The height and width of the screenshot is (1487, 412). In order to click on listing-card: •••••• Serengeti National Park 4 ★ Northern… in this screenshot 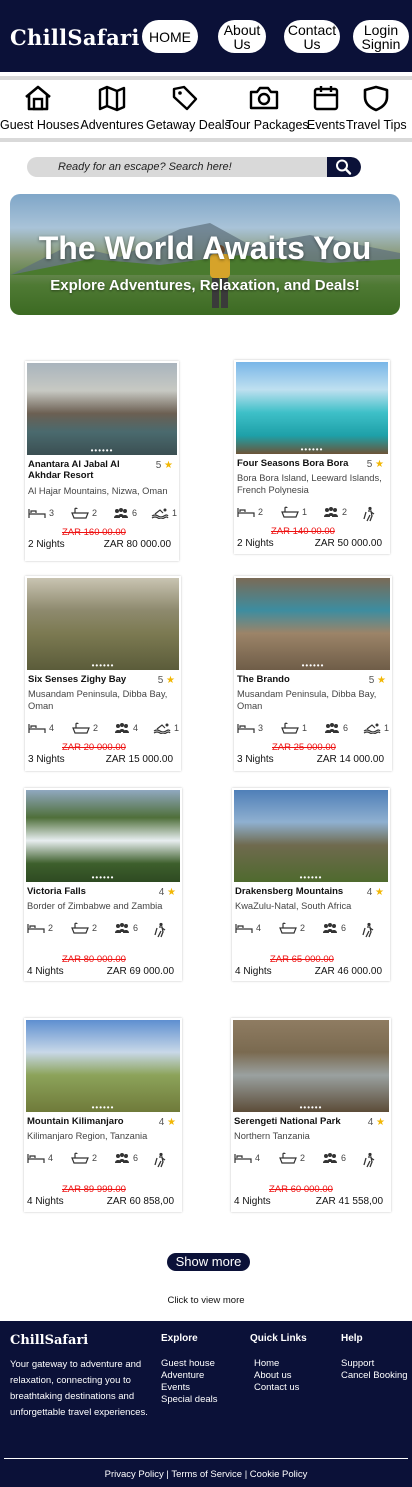, I will do `click(311, 1115)`.